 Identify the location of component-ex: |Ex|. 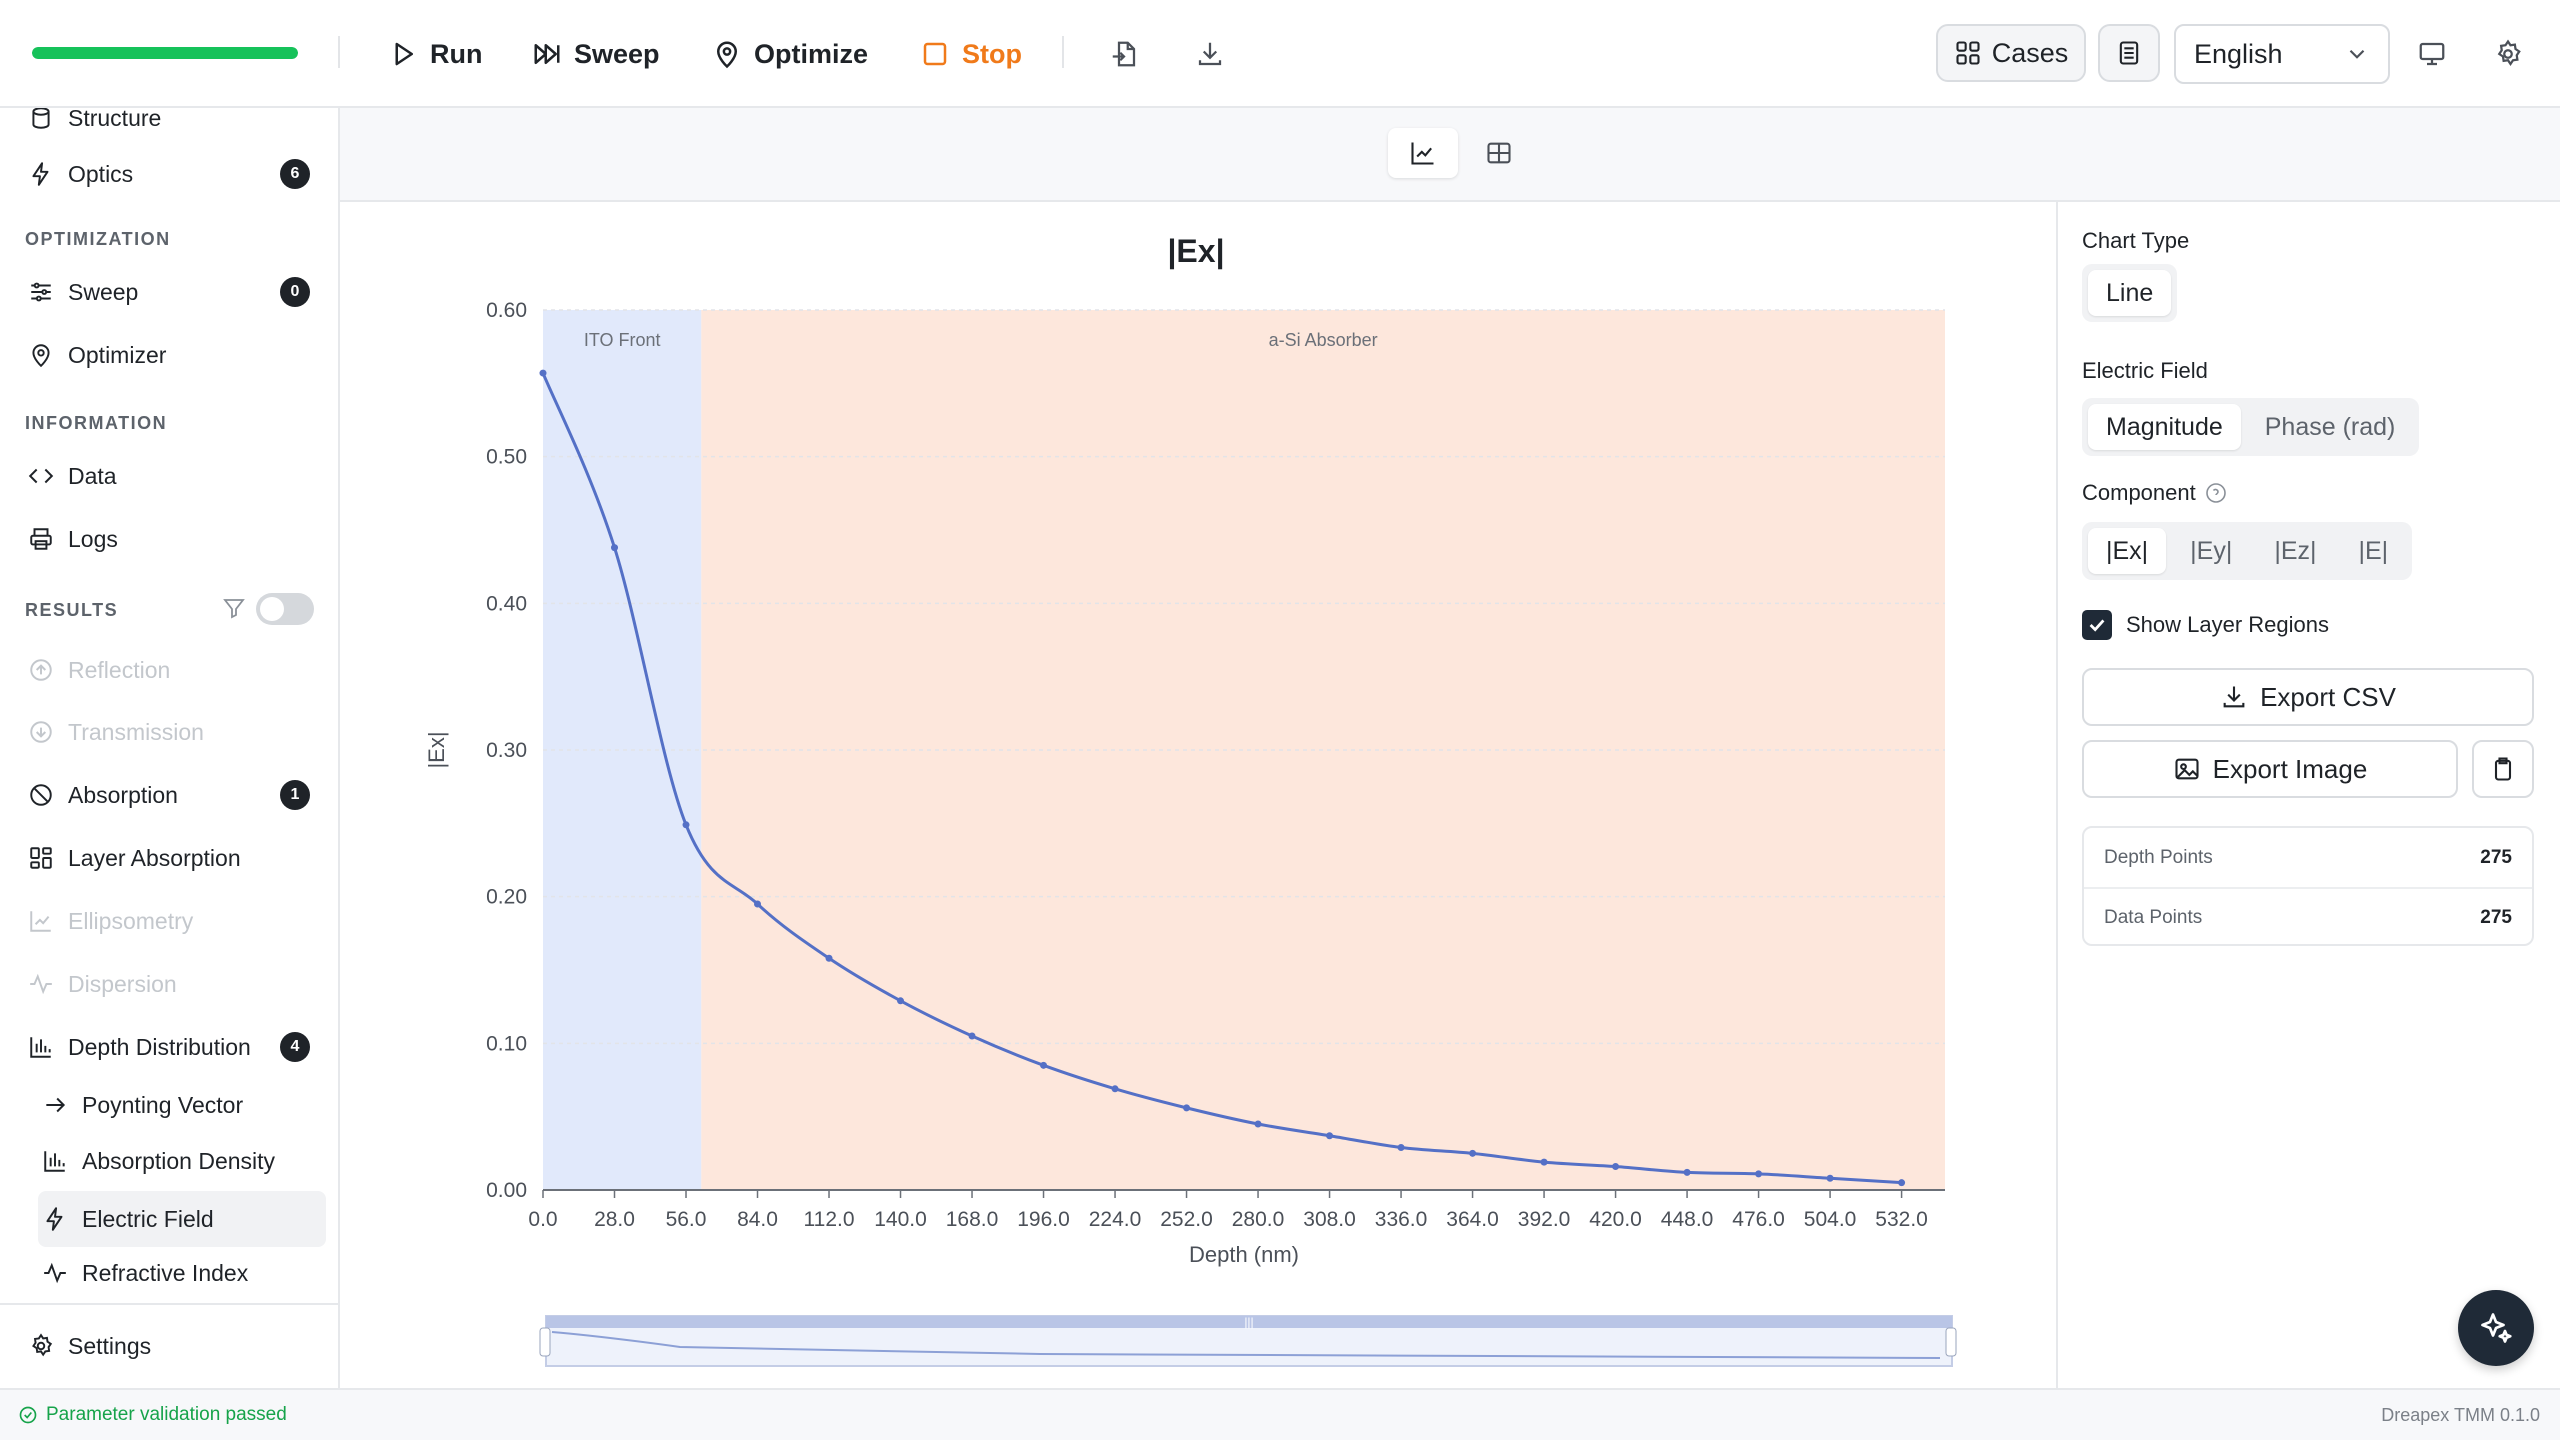
(2127, 551).